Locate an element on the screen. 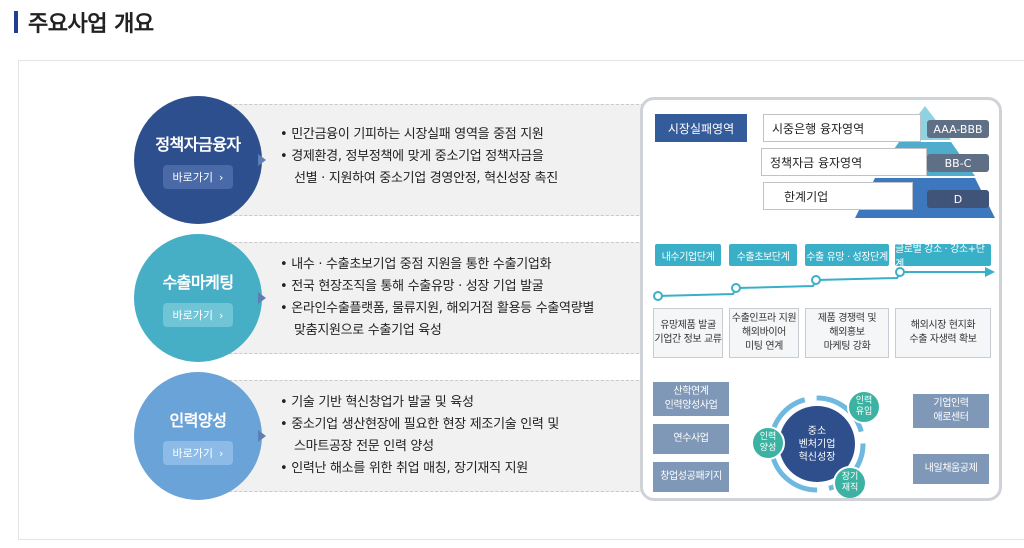  center-line: 중소 is located at coordinates (817, 431).